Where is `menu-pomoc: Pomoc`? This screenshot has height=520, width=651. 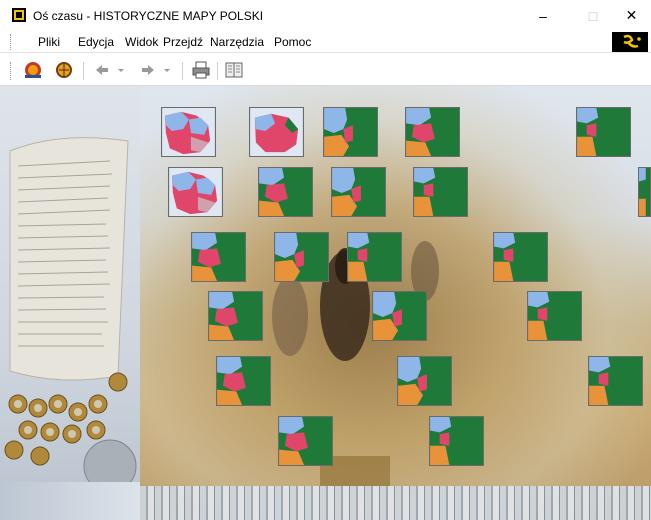 menu-pomoc: Pomoc is located at coordinates (292, 42).